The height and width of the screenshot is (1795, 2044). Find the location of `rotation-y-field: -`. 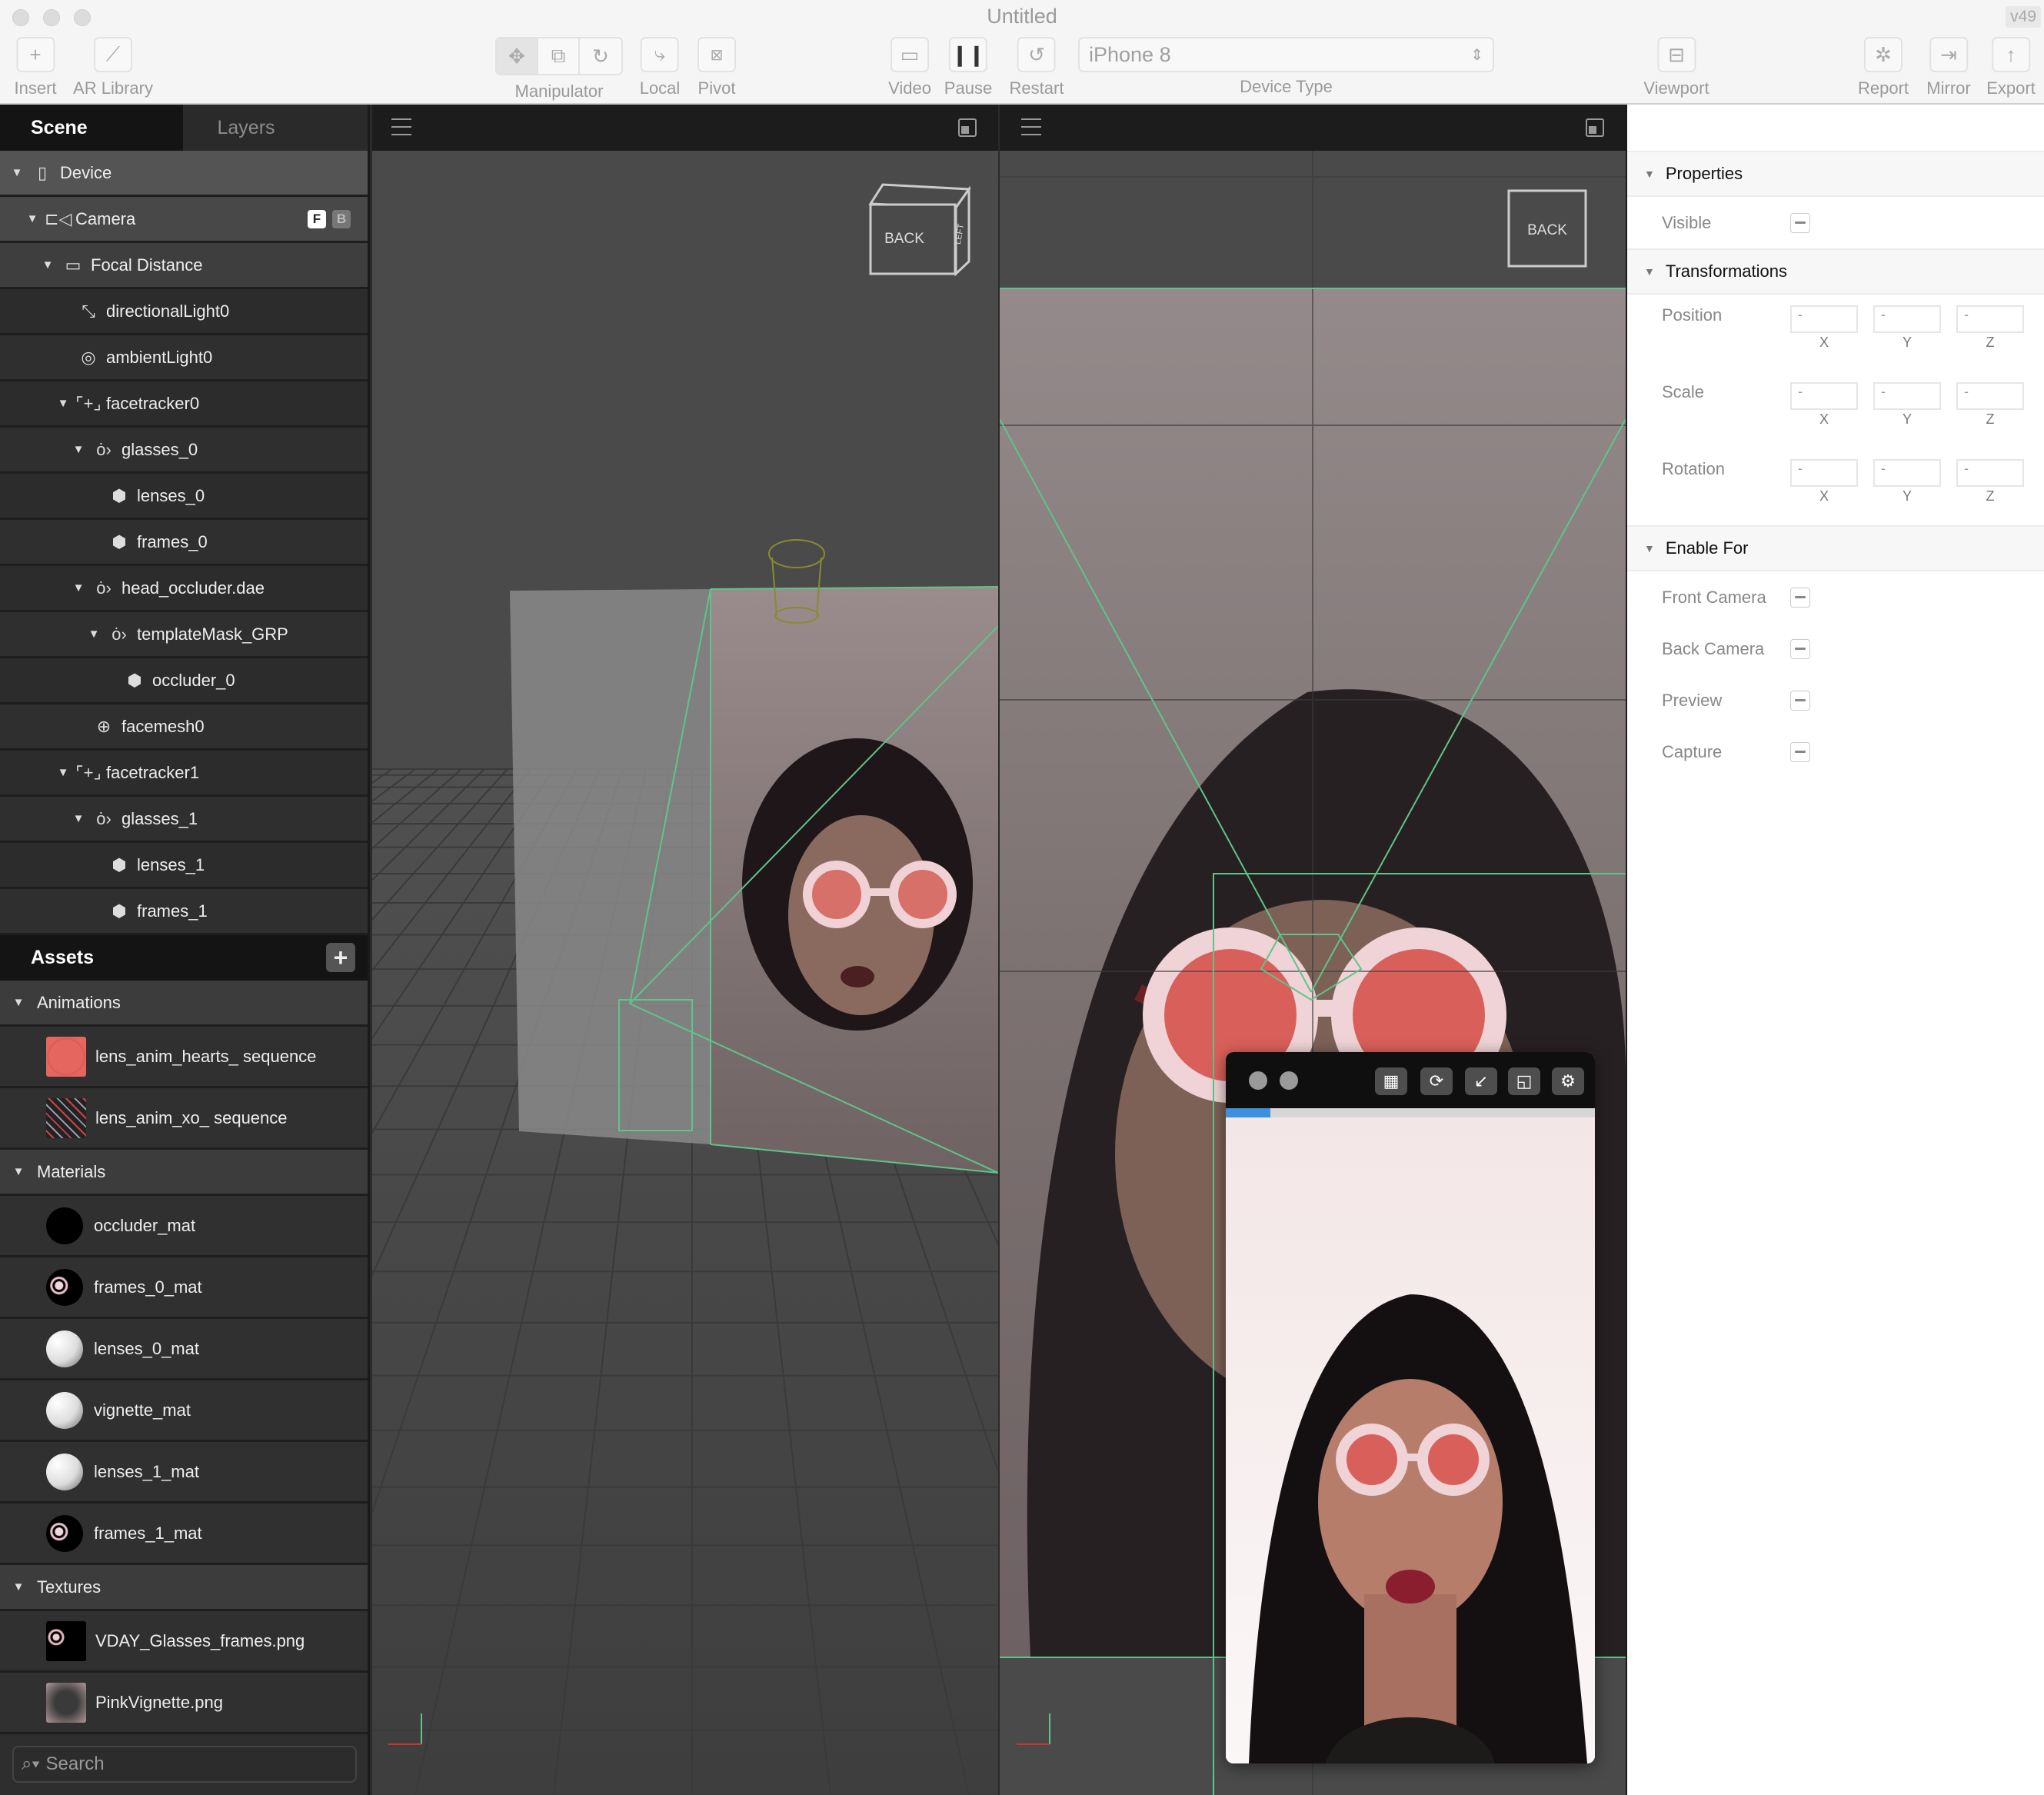

rotation-y-field: - is located at coordinates (1907, 473).